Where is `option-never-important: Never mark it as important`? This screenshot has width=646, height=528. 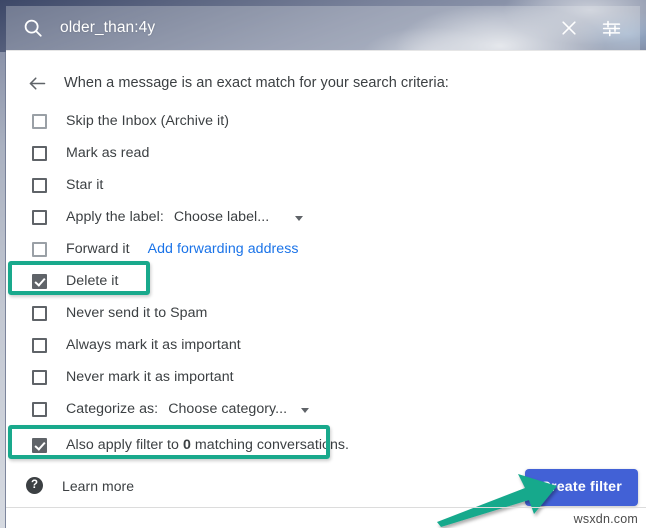 option-never-important: Never mark it as important is located at coordinates (326, 377).